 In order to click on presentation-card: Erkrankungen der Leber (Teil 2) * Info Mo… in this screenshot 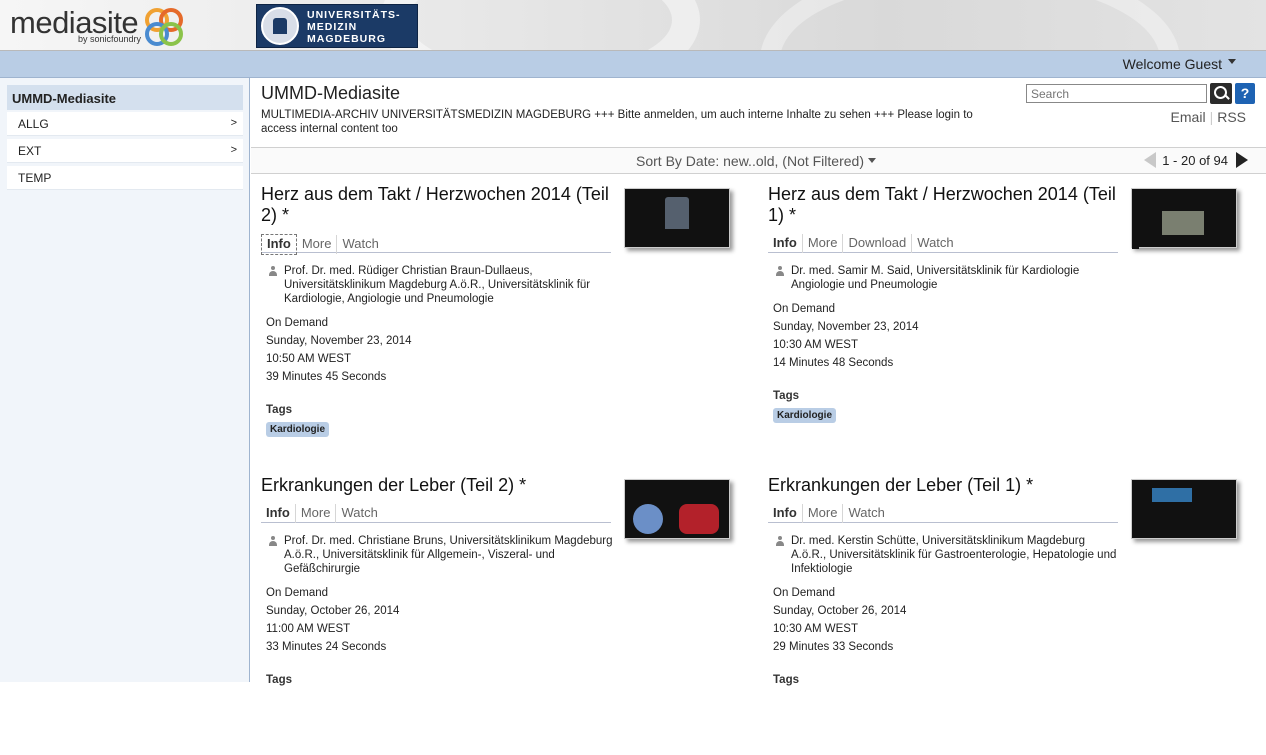, I will do `click(506, 615)`.